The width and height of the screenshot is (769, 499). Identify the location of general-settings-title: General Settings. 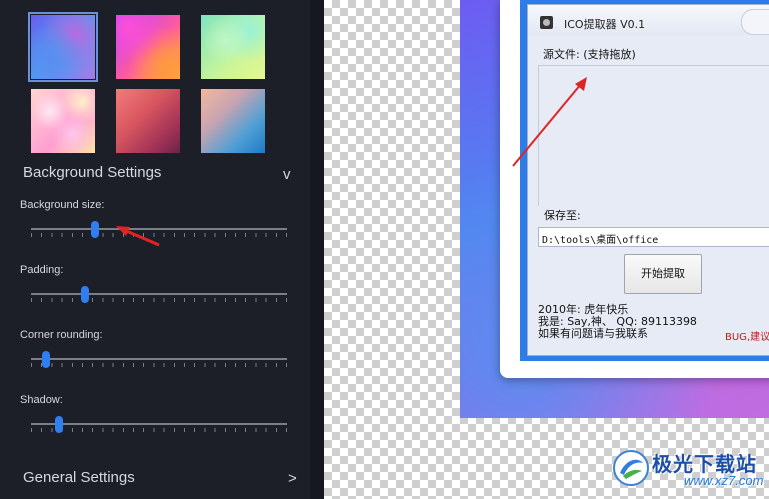
(79, 477).